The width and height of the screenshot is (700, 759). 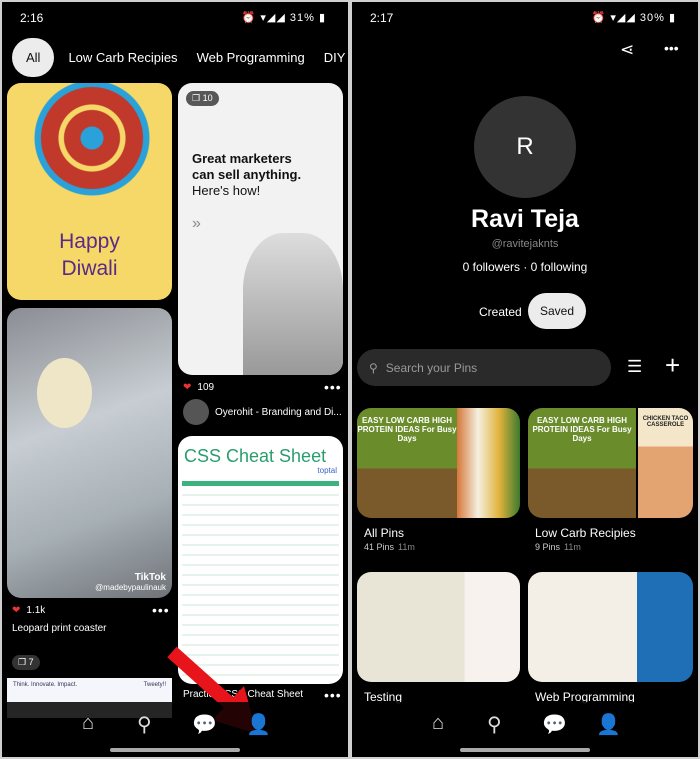 I want to click on diwali-text-1: Happy, so click(x=89, y=241).